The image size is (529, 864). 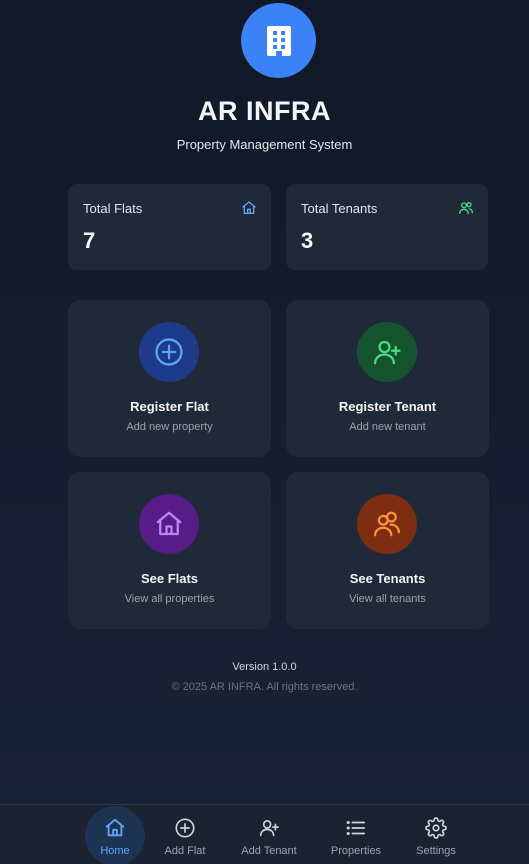 What do you see at coordinates (356, 851) in the screenshot?
I see `nav-label: Properties` at bounding box center [356, 851].